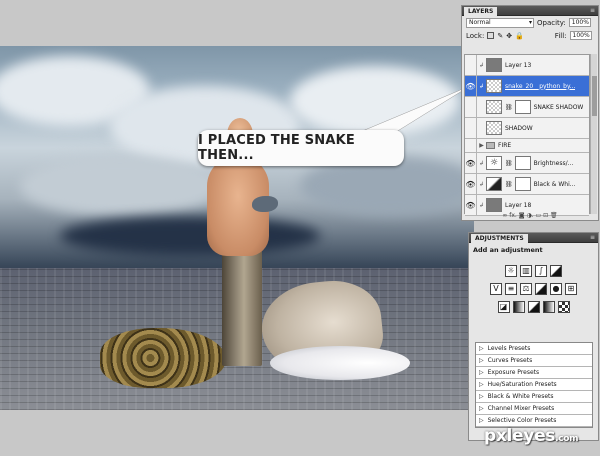  What do you see at coordinates (560, 35) in the screenshot?
I see `fill-label: Fill:` at bounding box center [560, 35].